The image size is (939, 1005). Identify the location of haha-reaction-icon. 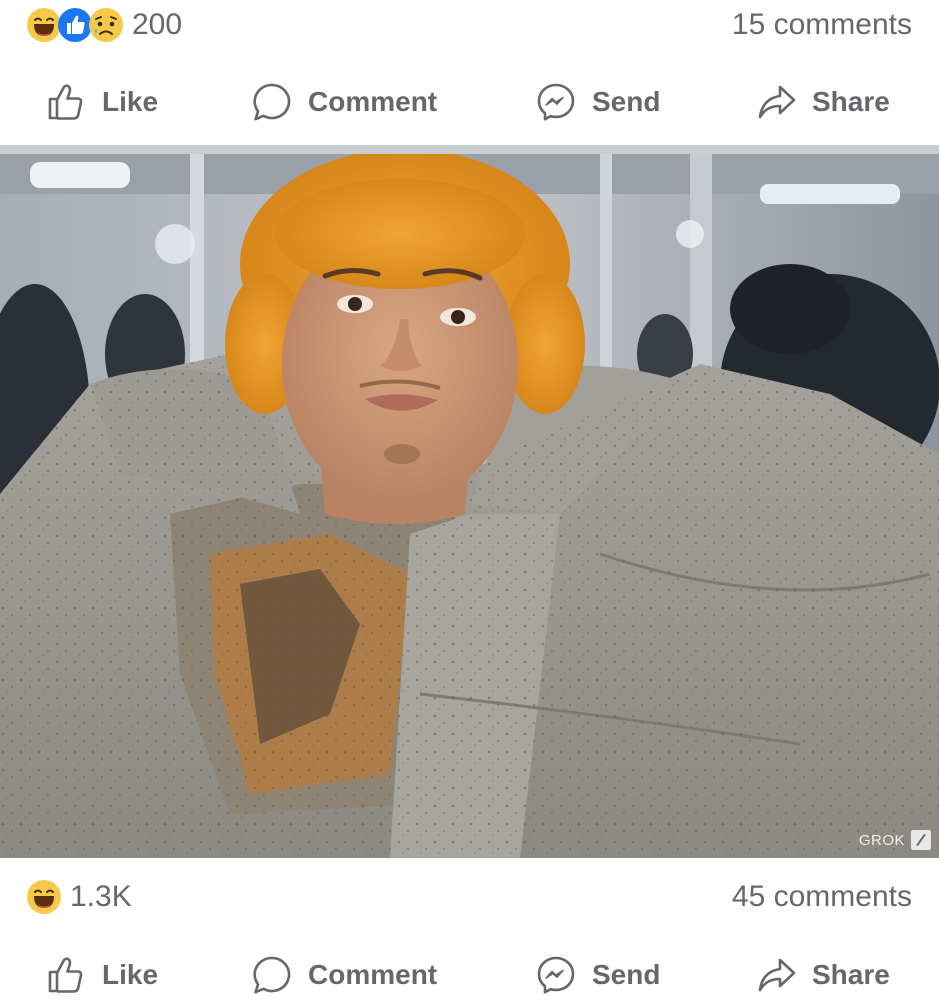
(44, 897).